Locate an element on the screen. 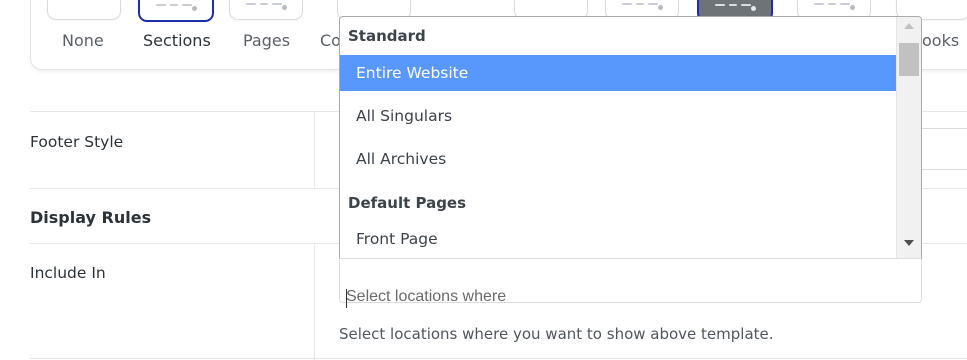 This screenshot has width=967, height=360. scrollbar-thumb is located at coordinates (909, 59).